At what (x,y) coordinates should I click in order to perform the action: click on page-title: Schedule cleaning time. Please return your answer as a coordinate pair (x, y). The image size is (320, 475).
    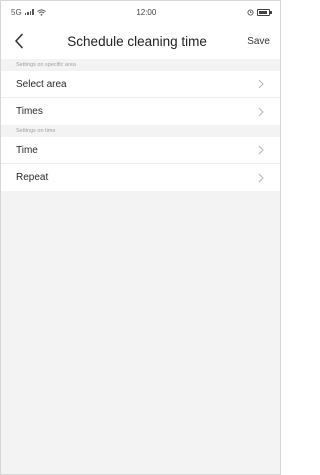
    Looking at the image, I should click on (137, 41).